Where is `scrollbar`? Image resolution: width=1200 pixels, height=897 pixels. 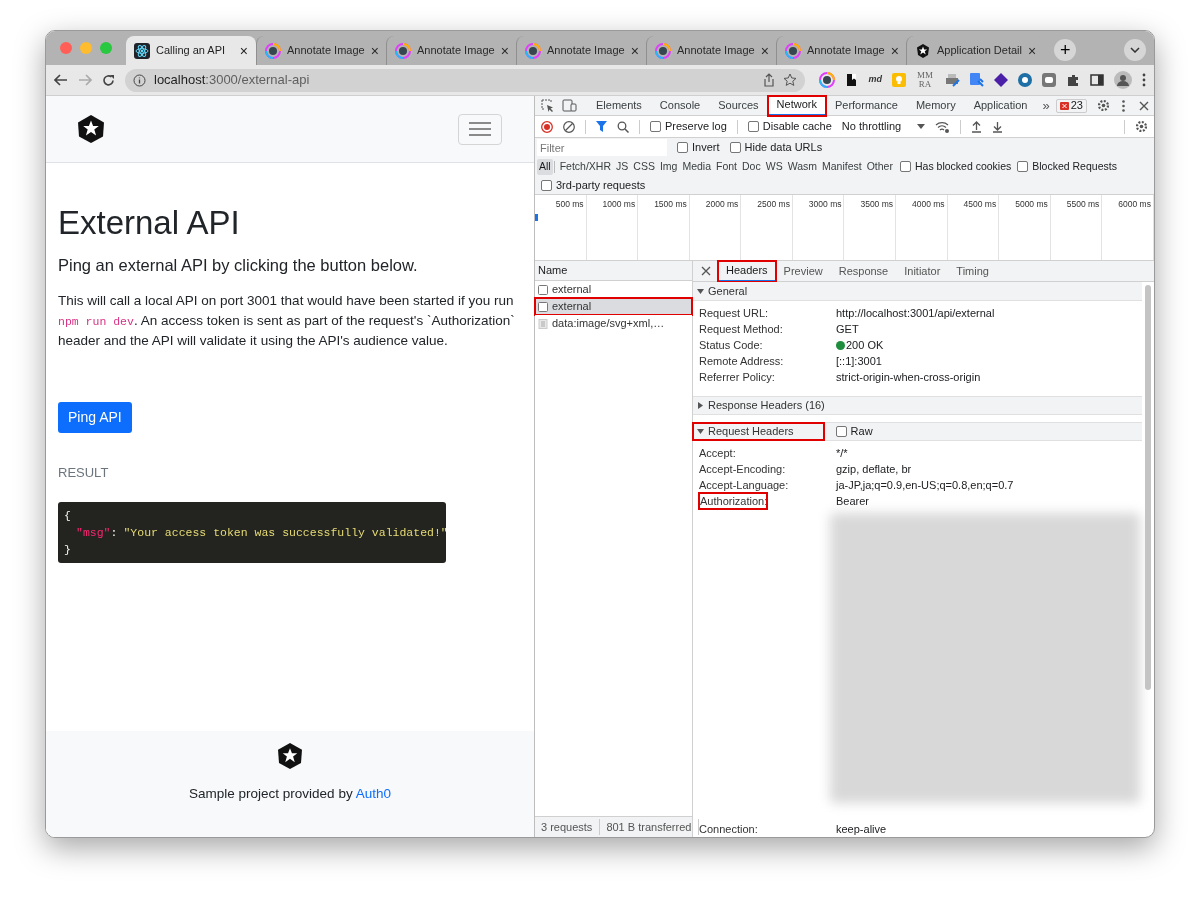
scrollbar is located at coordinates (1148, 487).